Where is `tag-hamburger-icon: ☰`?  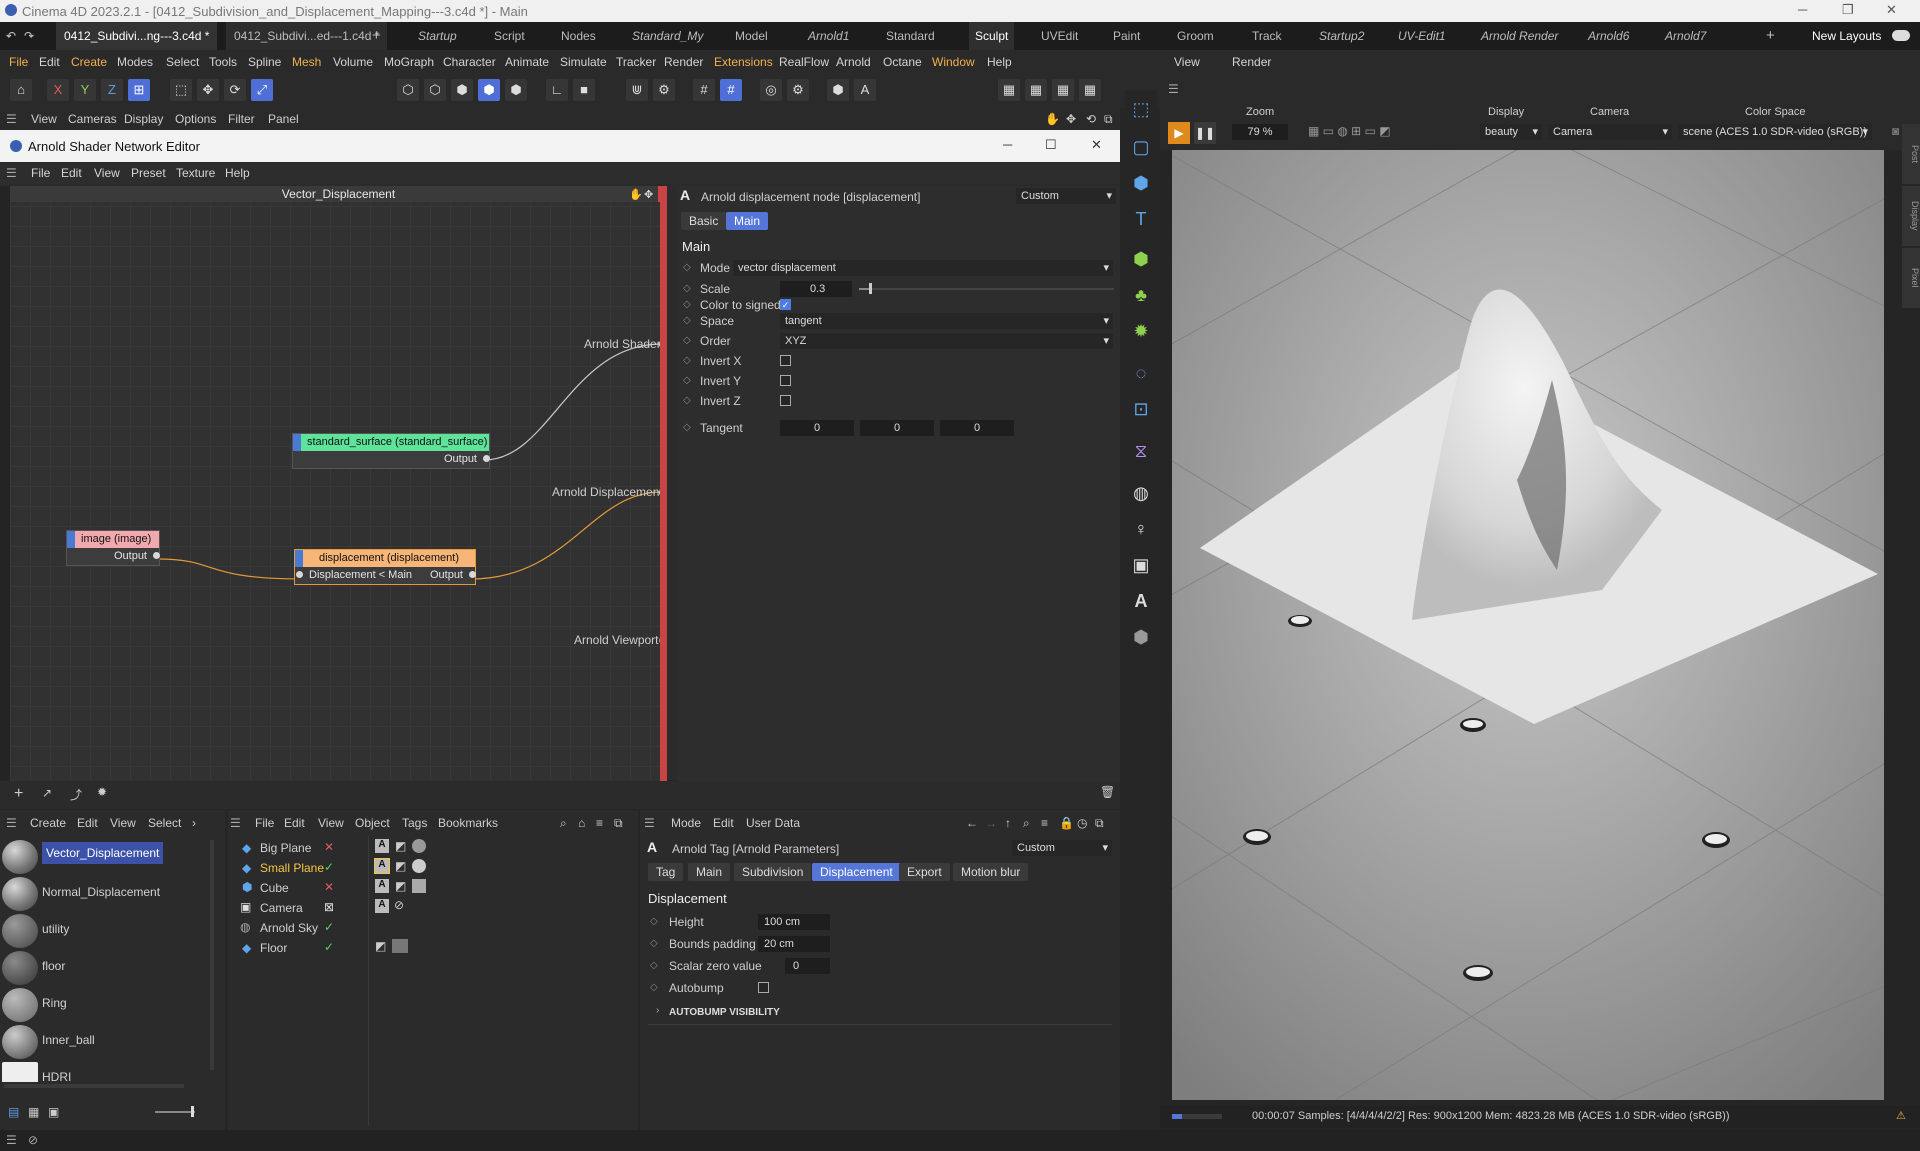 tag-hamburger-icon: ☰ is located at coordinates (649, 823).